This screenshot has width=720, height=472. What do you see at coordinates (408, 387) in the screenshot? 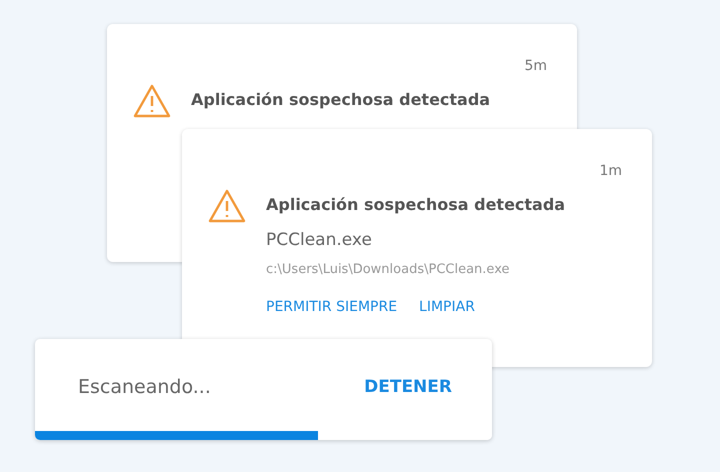
I see `stop-button: DETENER` at bounding box center [408, 387].